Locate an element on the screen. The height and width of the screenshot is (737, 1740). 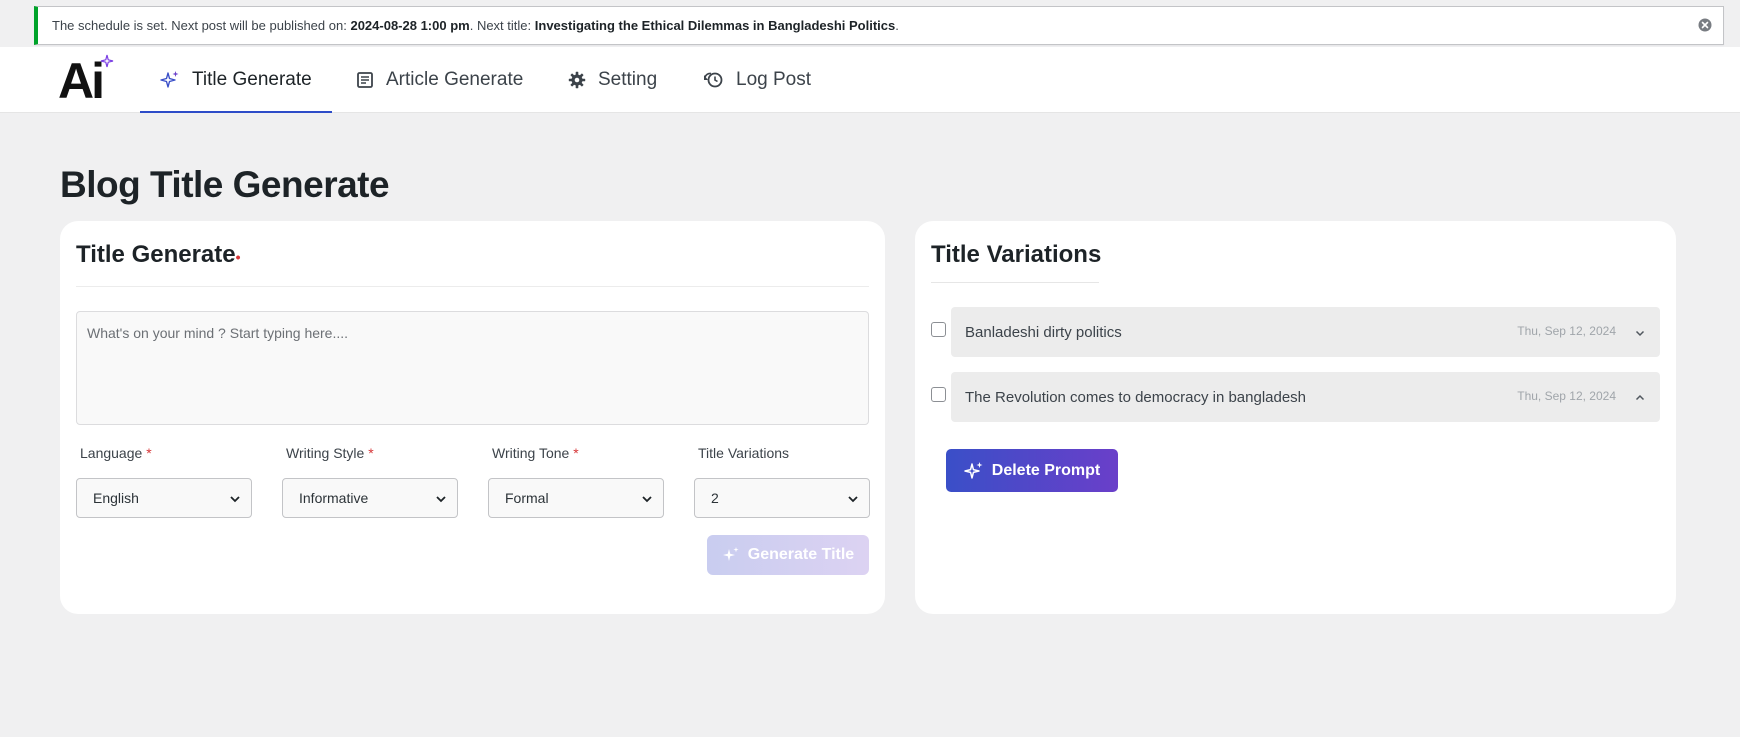
dismiss-icon is located at coordinates (1705, 25).